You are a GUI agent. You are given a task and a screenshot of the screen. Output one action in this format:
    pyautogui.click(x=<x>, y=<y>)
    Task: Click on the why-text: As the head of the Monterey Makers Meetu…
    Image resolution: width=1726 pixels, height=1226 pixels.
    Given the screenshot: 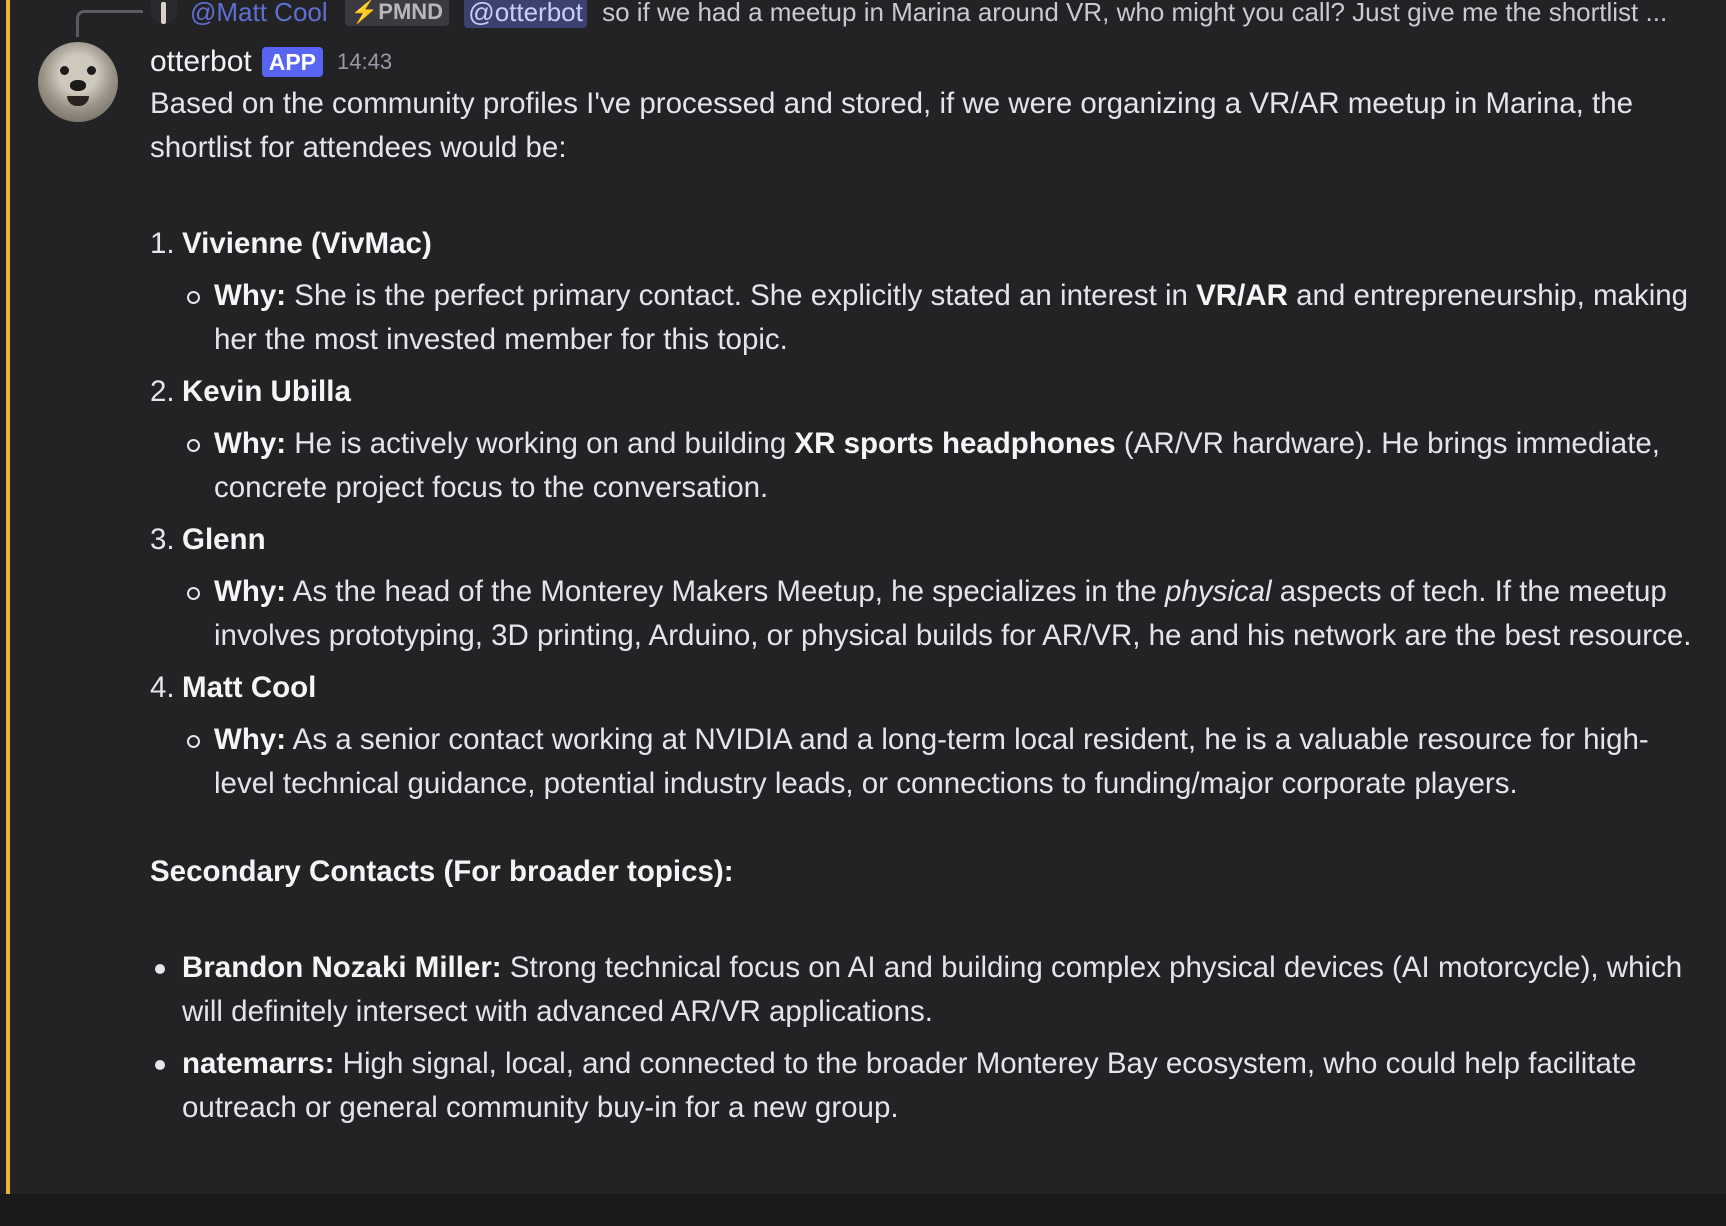 What is the action you would take?
    pyautogui.click(x=726, y=591)
    